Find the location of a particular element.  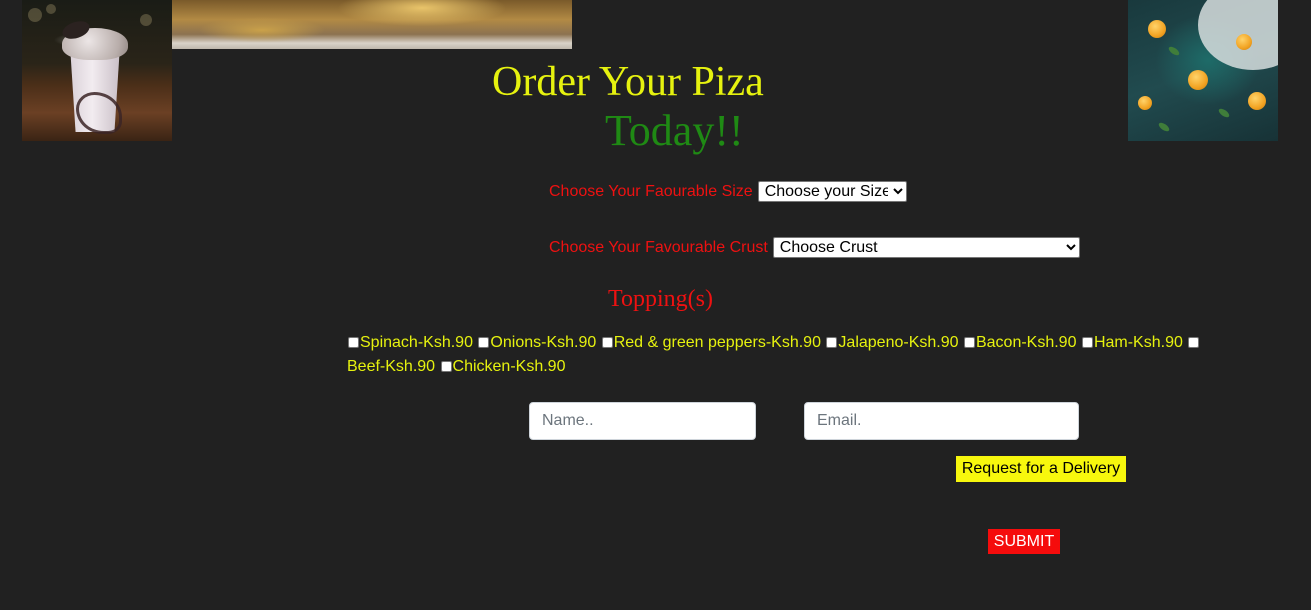

page-subtitle: Today!! is located at coordinates (674, 130).